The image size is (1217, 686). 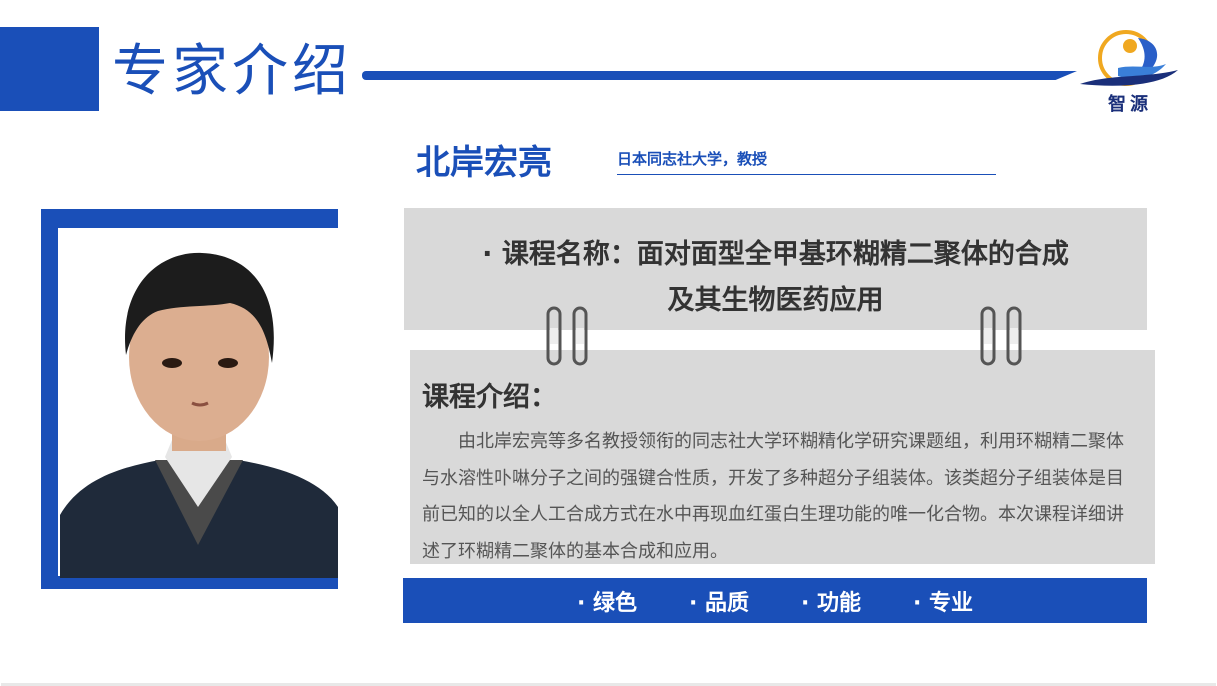 What do you see at coordinates (489, 397) in the screenshot?
I see `course-intro-heading: 课程介绍：` at bounding box center [489, 397].